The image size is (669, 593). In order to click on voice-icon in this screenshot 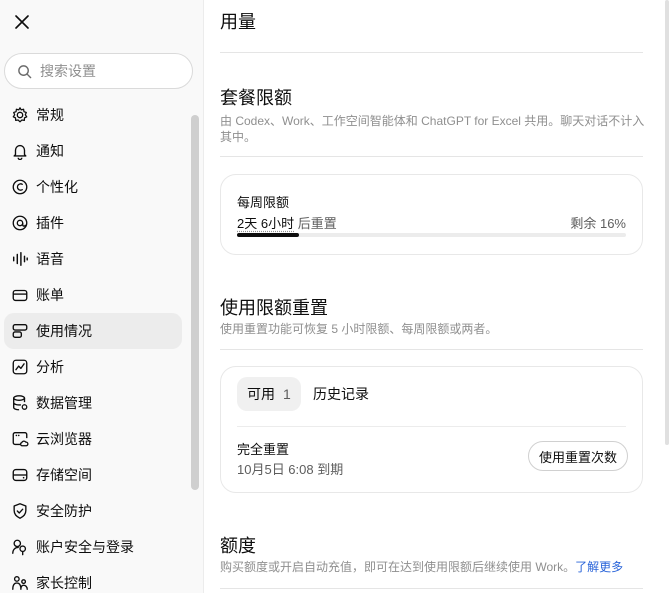, I will do `click(20, 259)`.